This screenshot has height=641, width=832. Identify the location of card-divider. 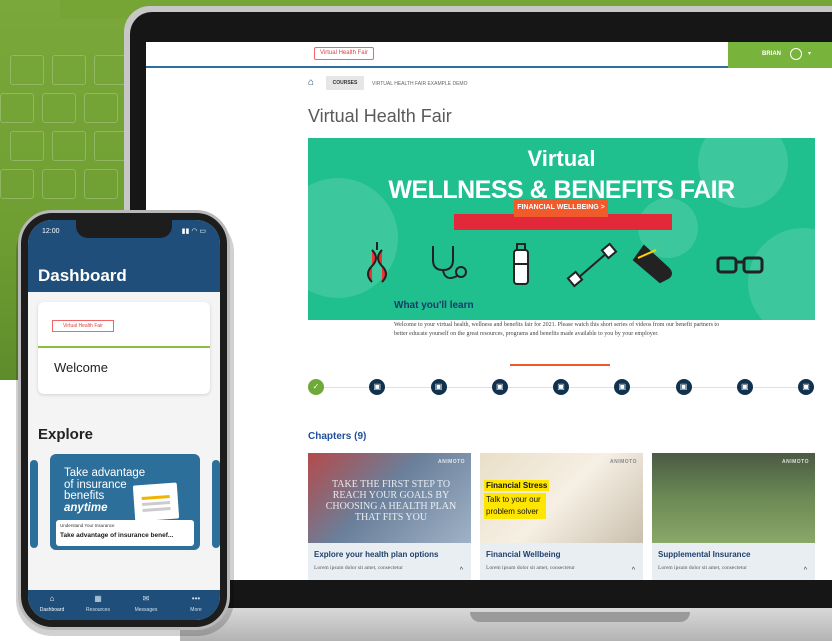
(124, 347).